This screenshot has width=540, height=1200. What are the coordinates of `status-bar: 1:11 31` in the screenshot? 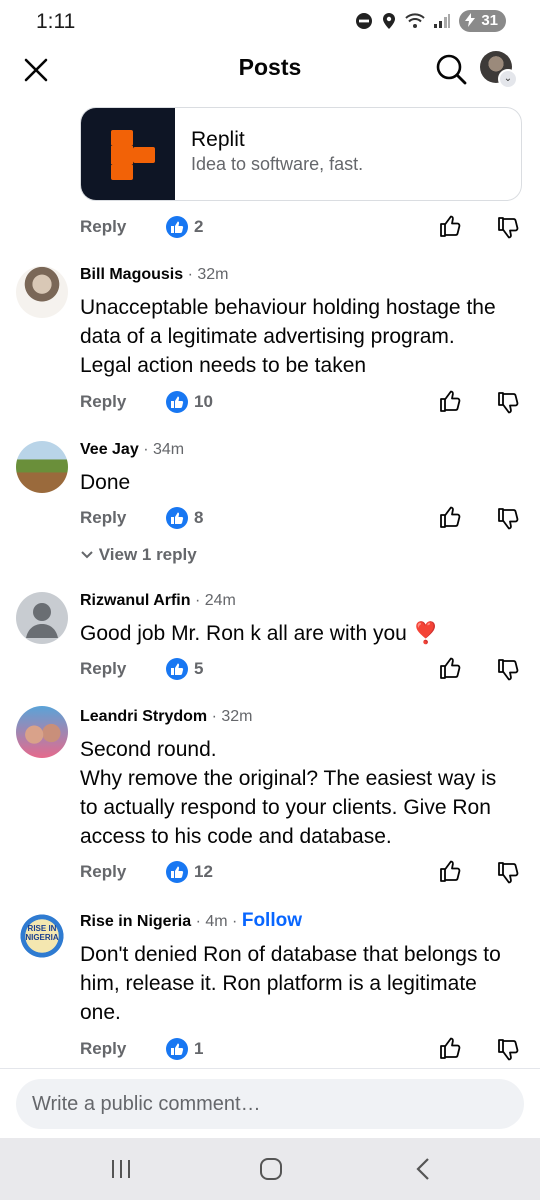 It's located at (270, 22).